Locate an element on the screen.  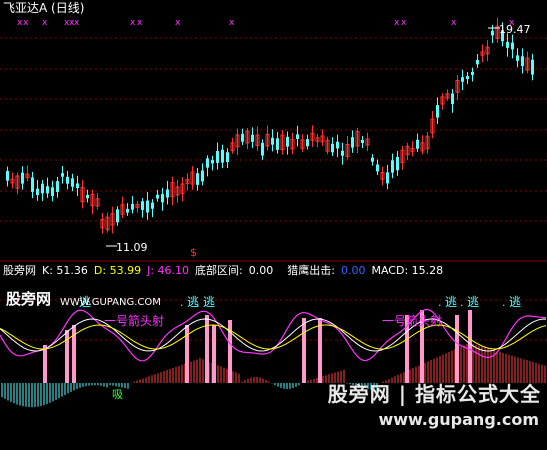
d-value: D: 53.99 is located at coordinates (117, 270).